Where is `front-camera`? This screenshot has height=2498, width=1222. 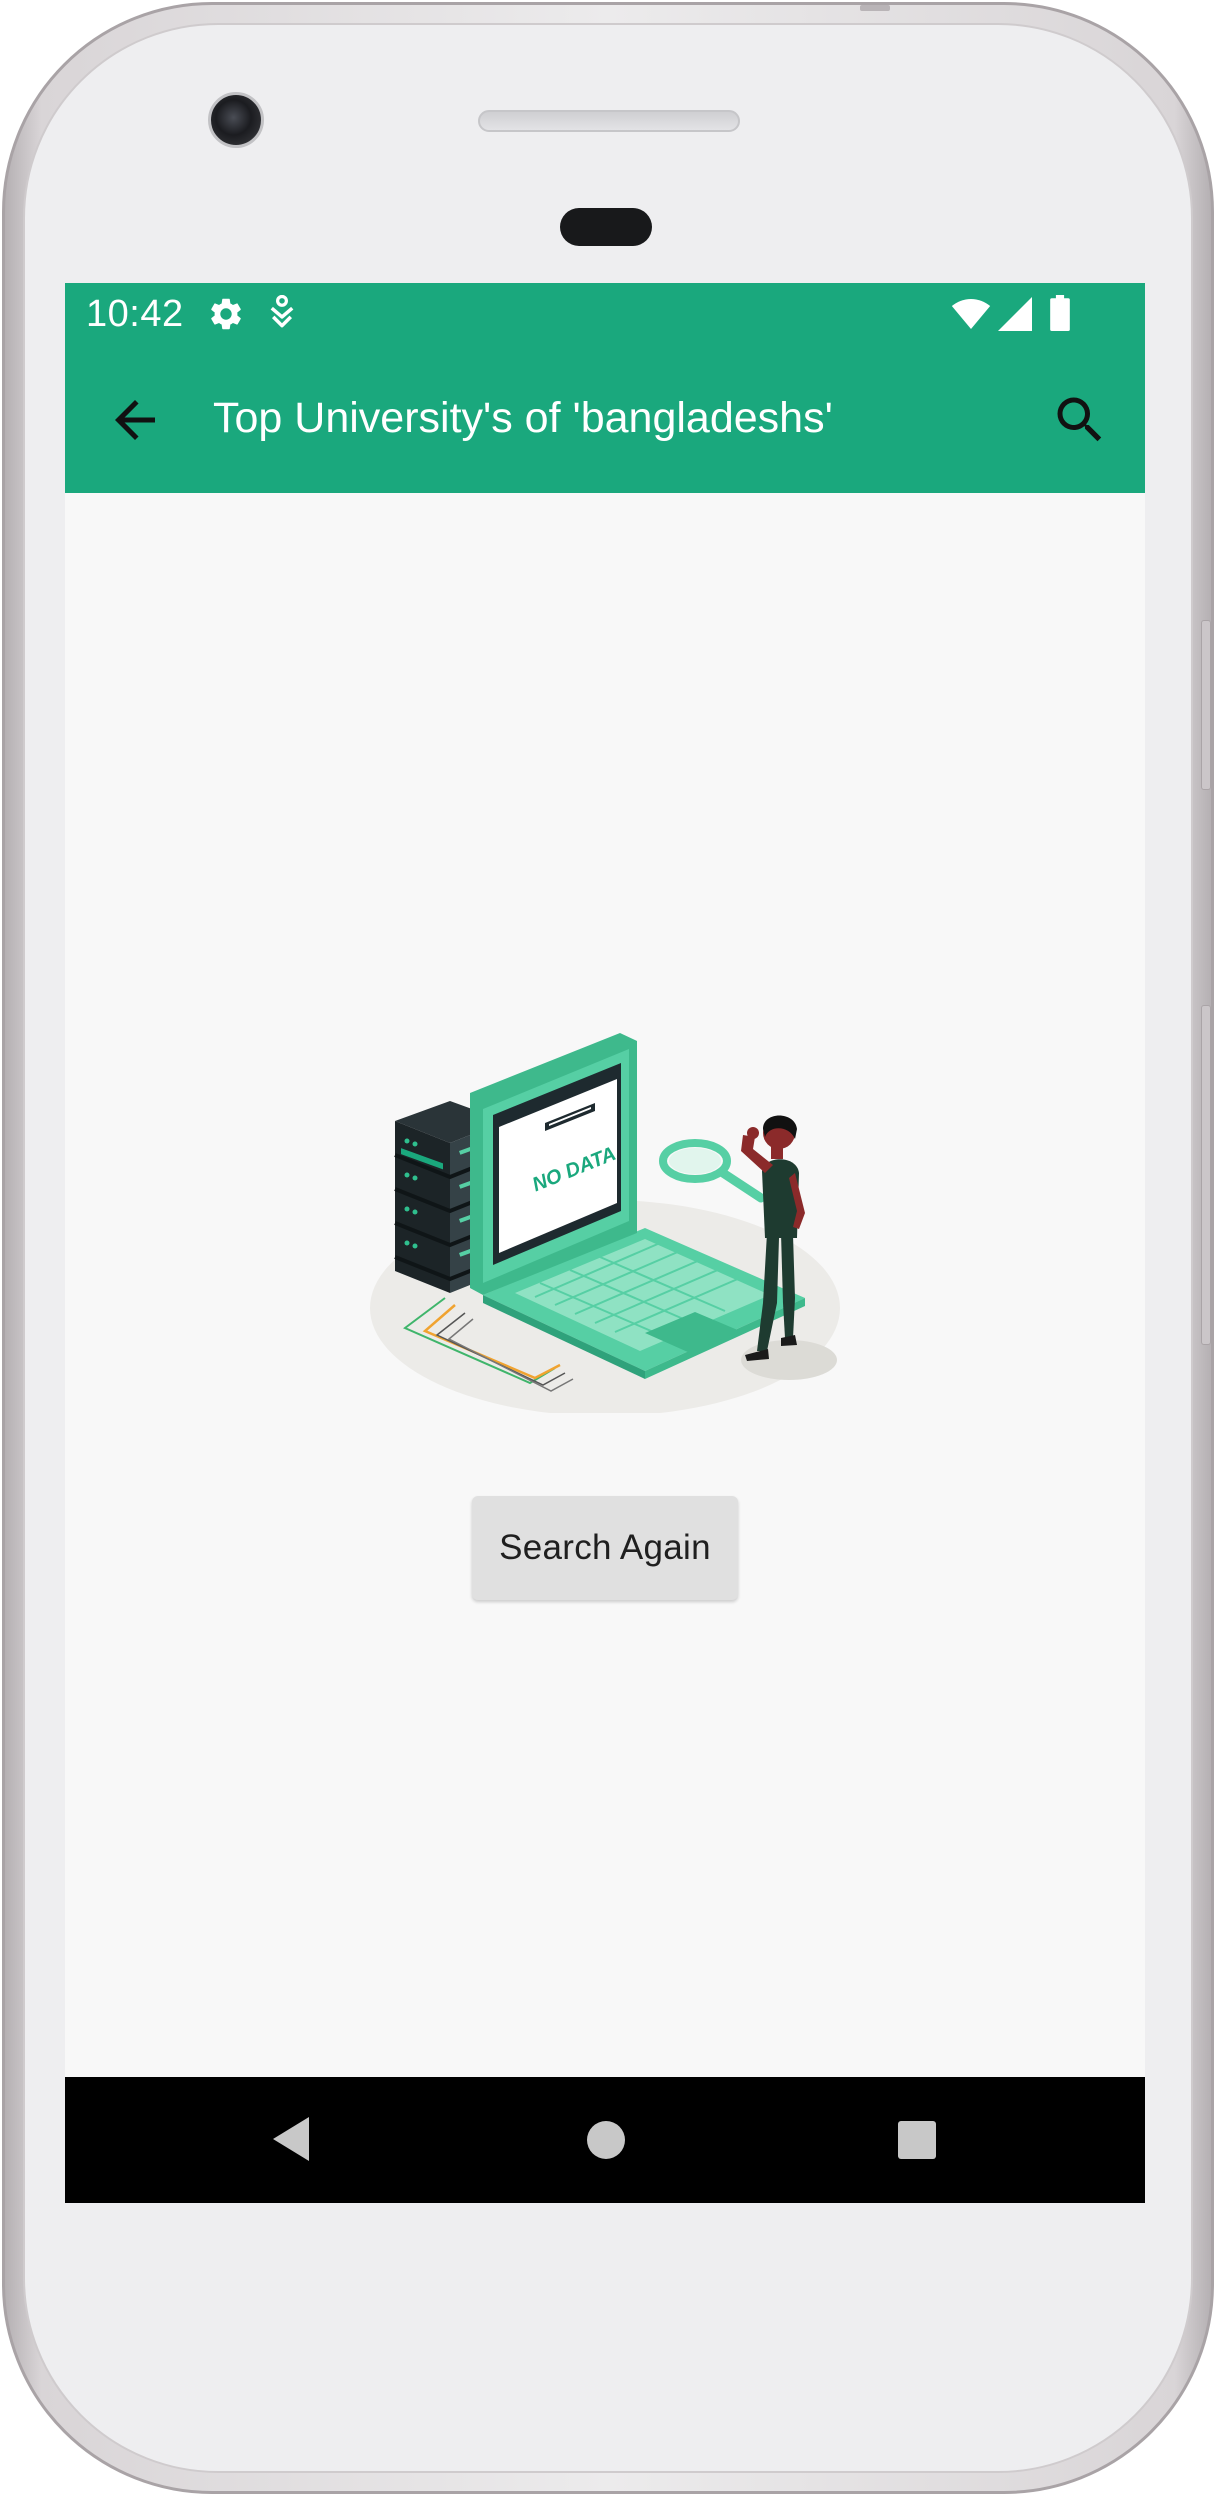
front-camera is located at coordinates (236, 120).